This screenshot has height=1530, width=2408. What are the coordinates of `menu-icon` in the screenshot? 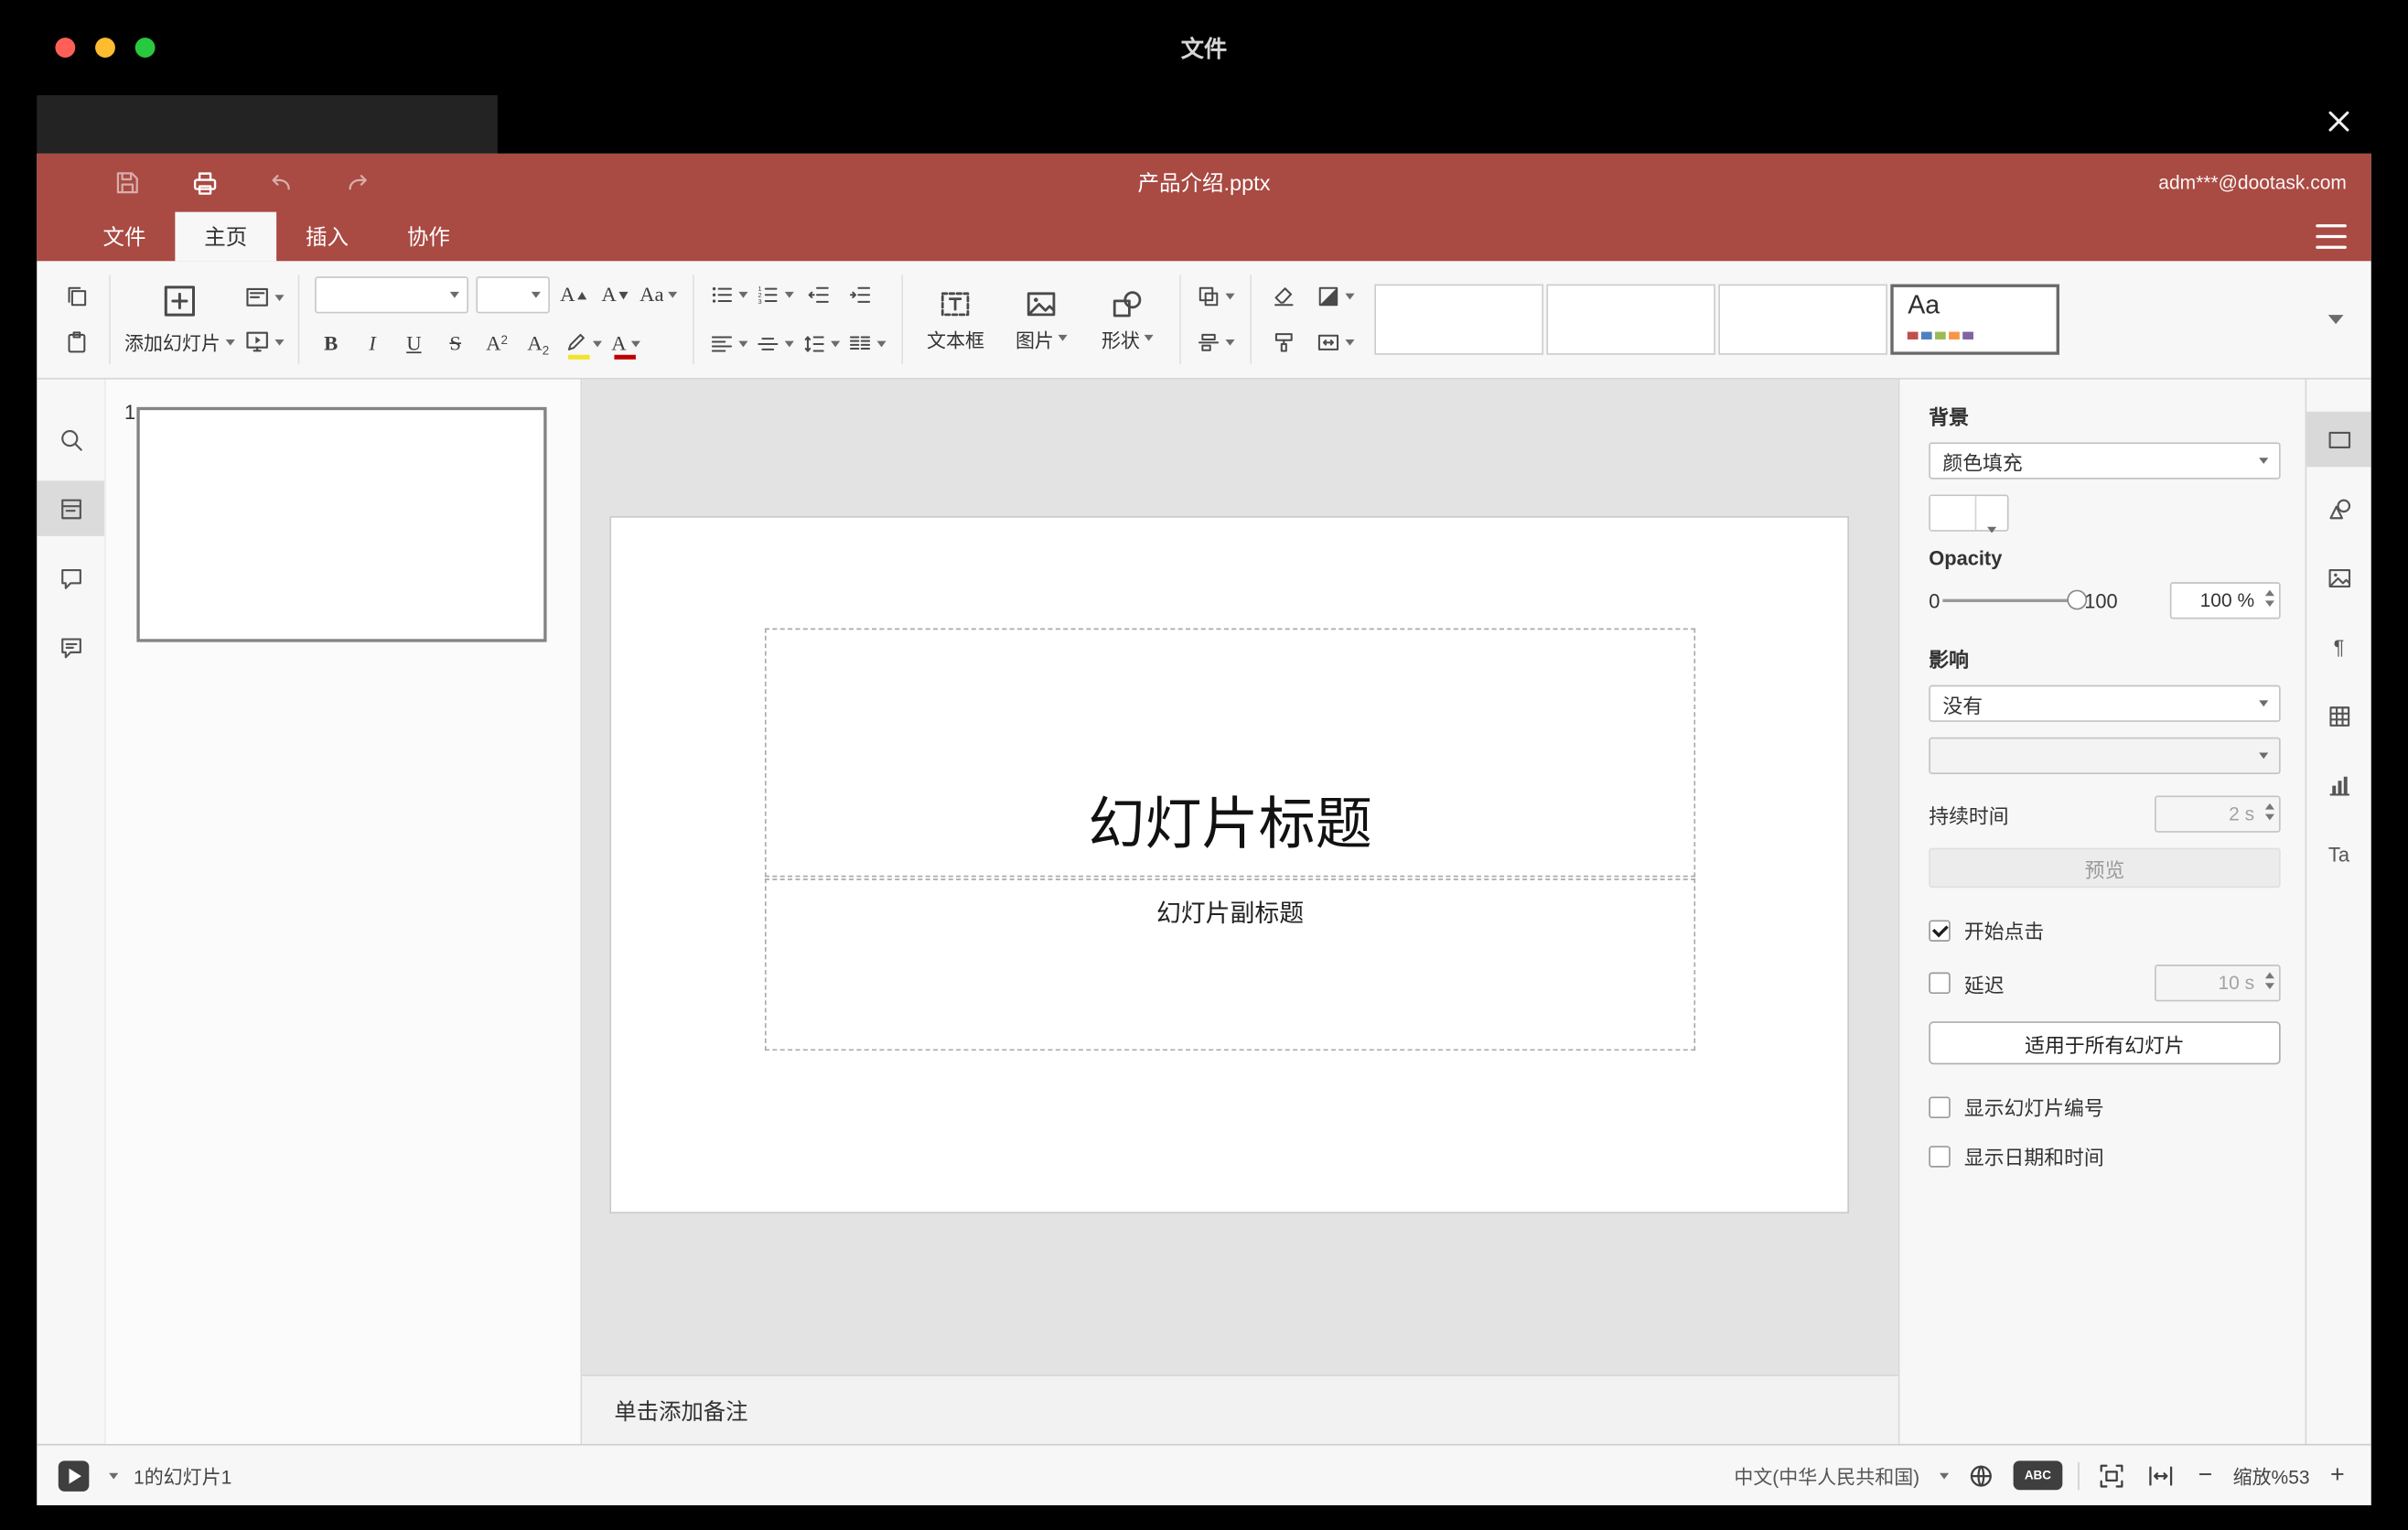 It's located at (2331, 236).